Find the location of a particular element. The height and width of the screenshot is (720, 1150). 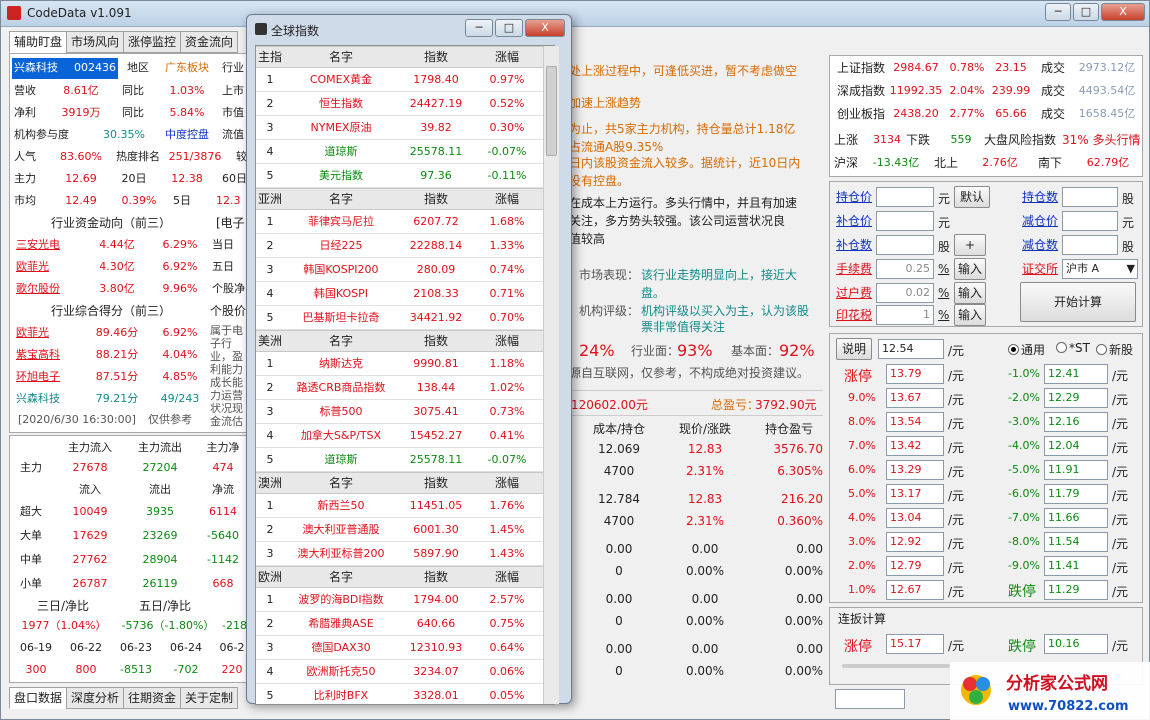

org-rating-text-2: 票非常值得关注 is located at coordinates (683, 327).